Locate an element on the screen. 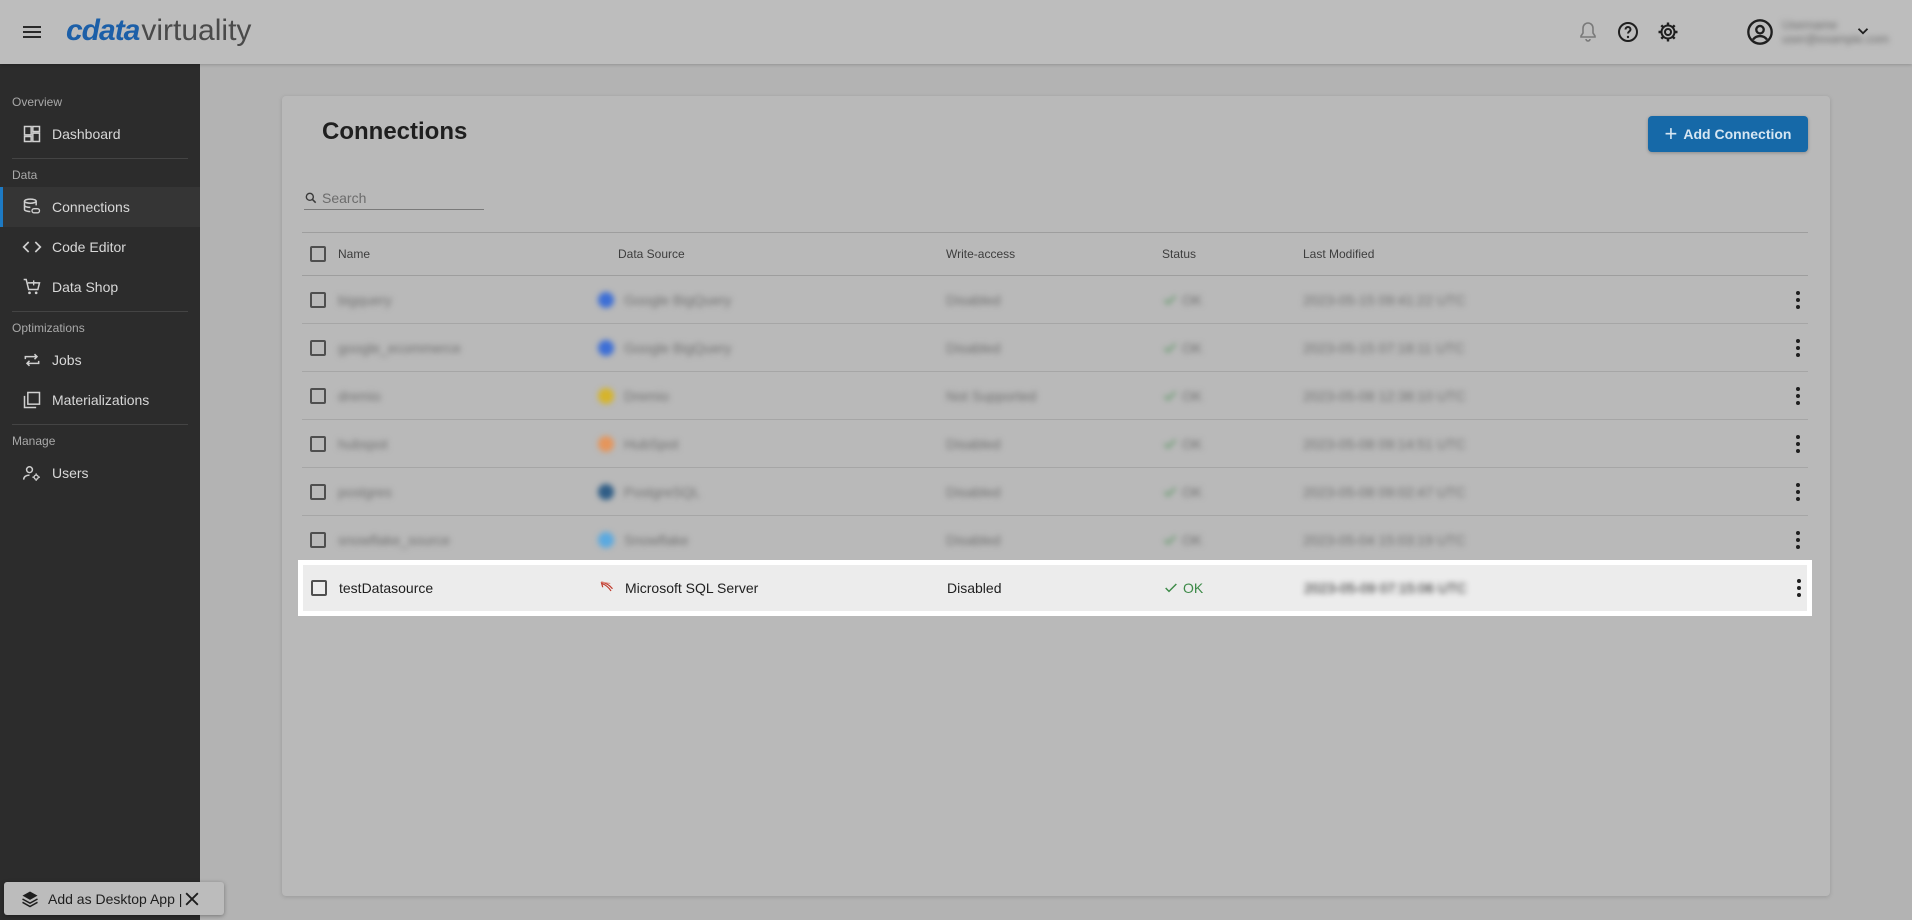  column-header-write-access: Write-access is located at coordinates (980, 254).